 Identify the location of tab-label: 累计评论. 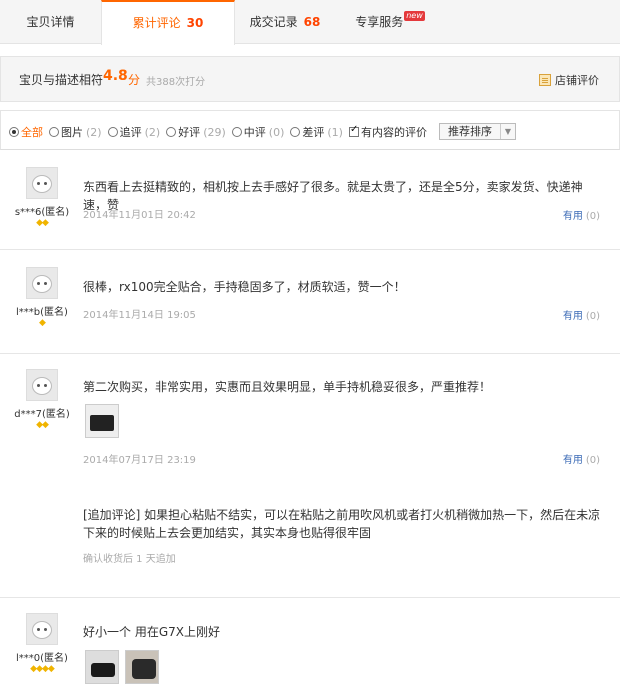
(156, 23).